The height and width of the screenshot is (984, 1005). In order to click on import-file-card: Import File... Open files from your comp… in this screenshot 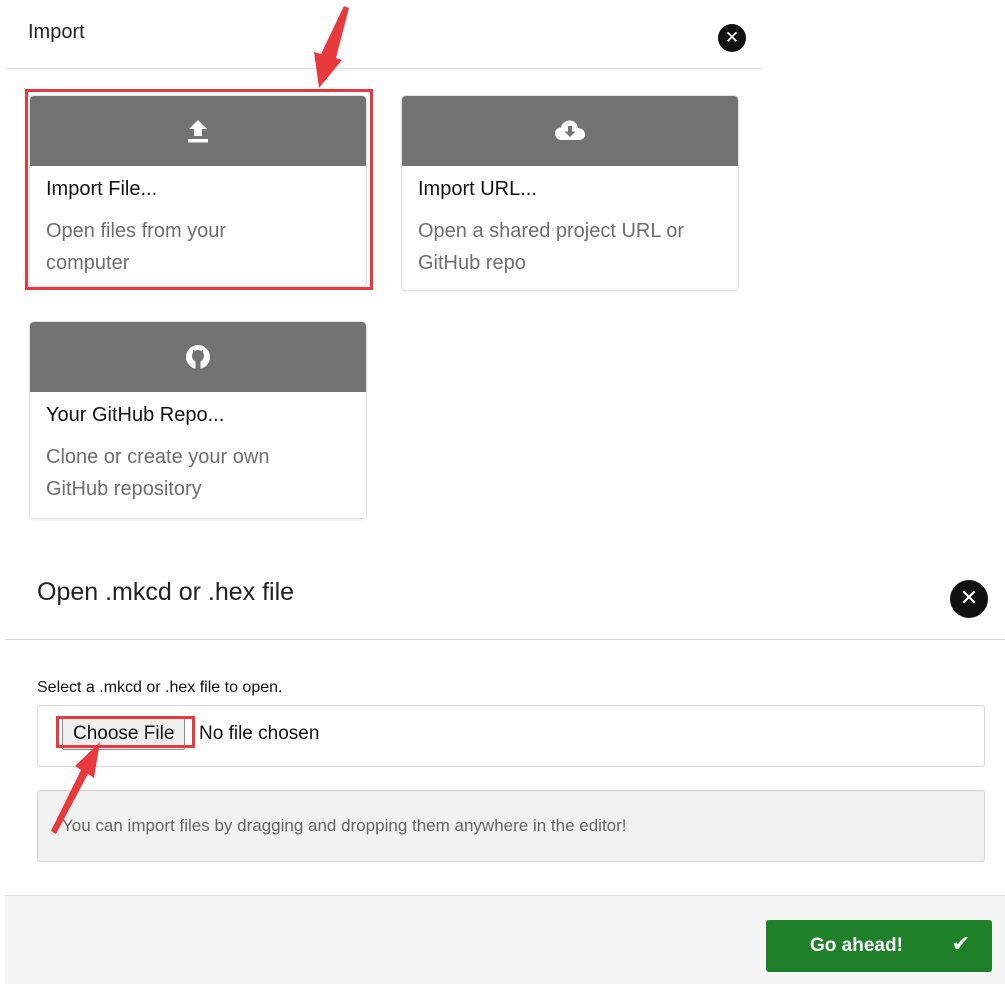, I will do `click(198, 191)`.